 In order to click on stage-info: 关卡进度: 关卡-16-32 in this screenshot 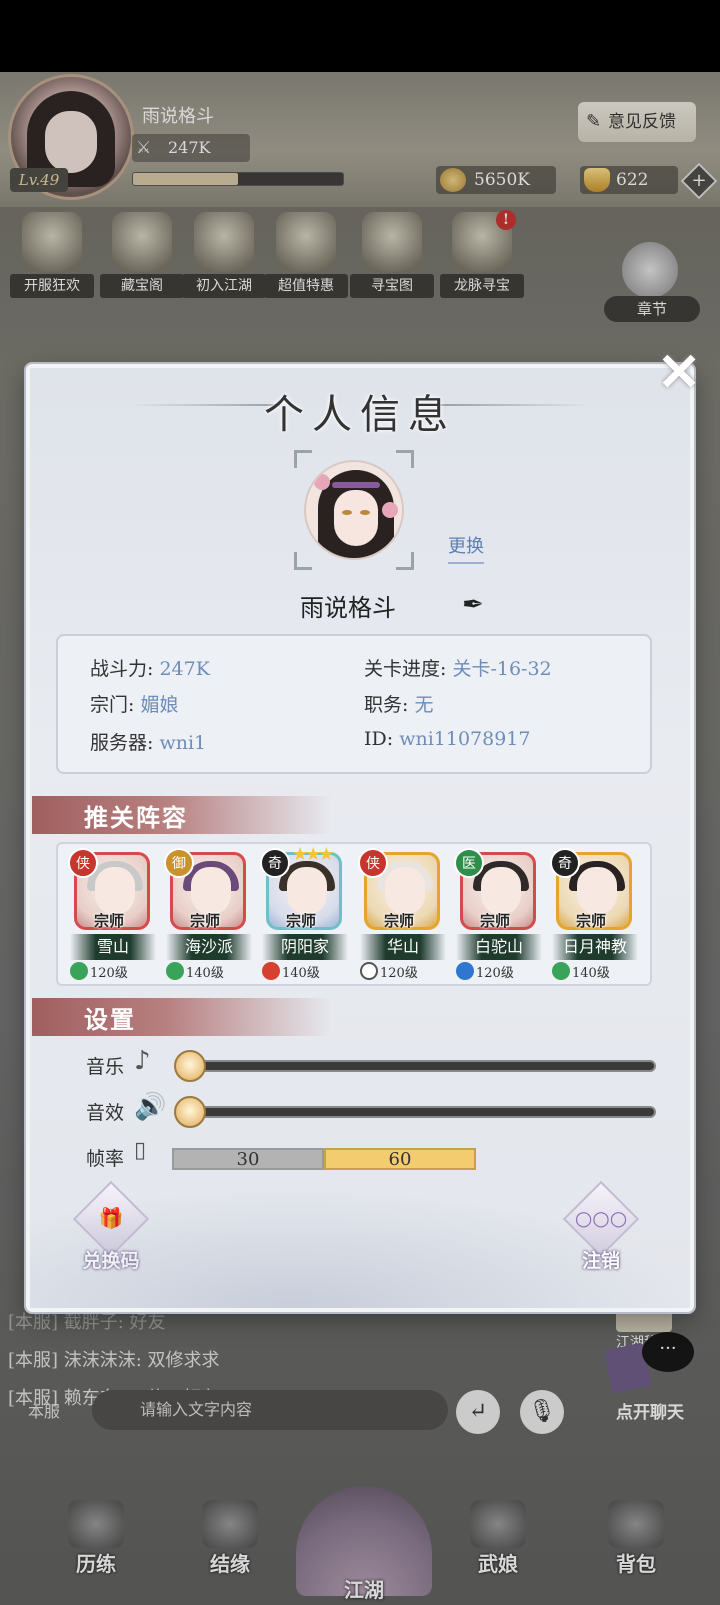, I will do `click(458, 669)`.